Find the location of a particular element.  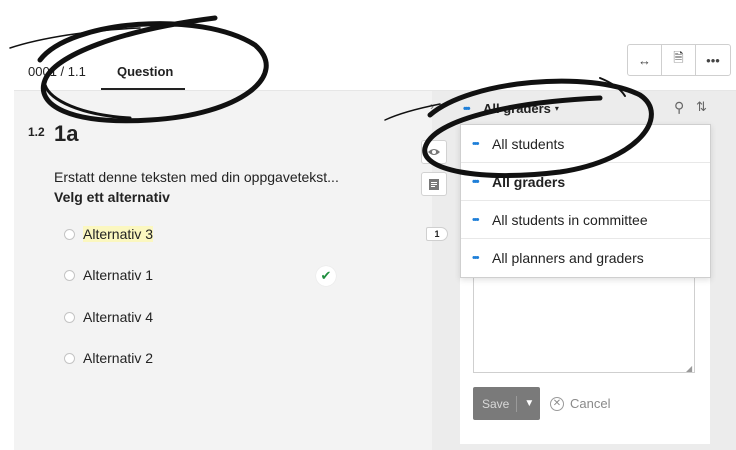

menu-item-all-planners-and-graders: ••• All planners and graders is located at coordinates (585, 258).